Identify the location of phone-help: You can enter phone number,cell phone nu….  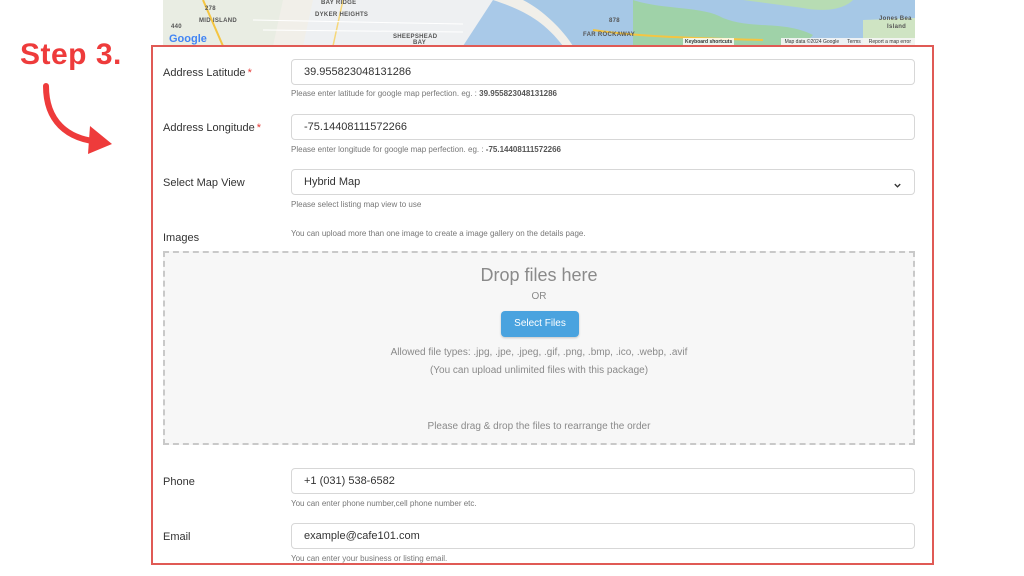
(384, 503).